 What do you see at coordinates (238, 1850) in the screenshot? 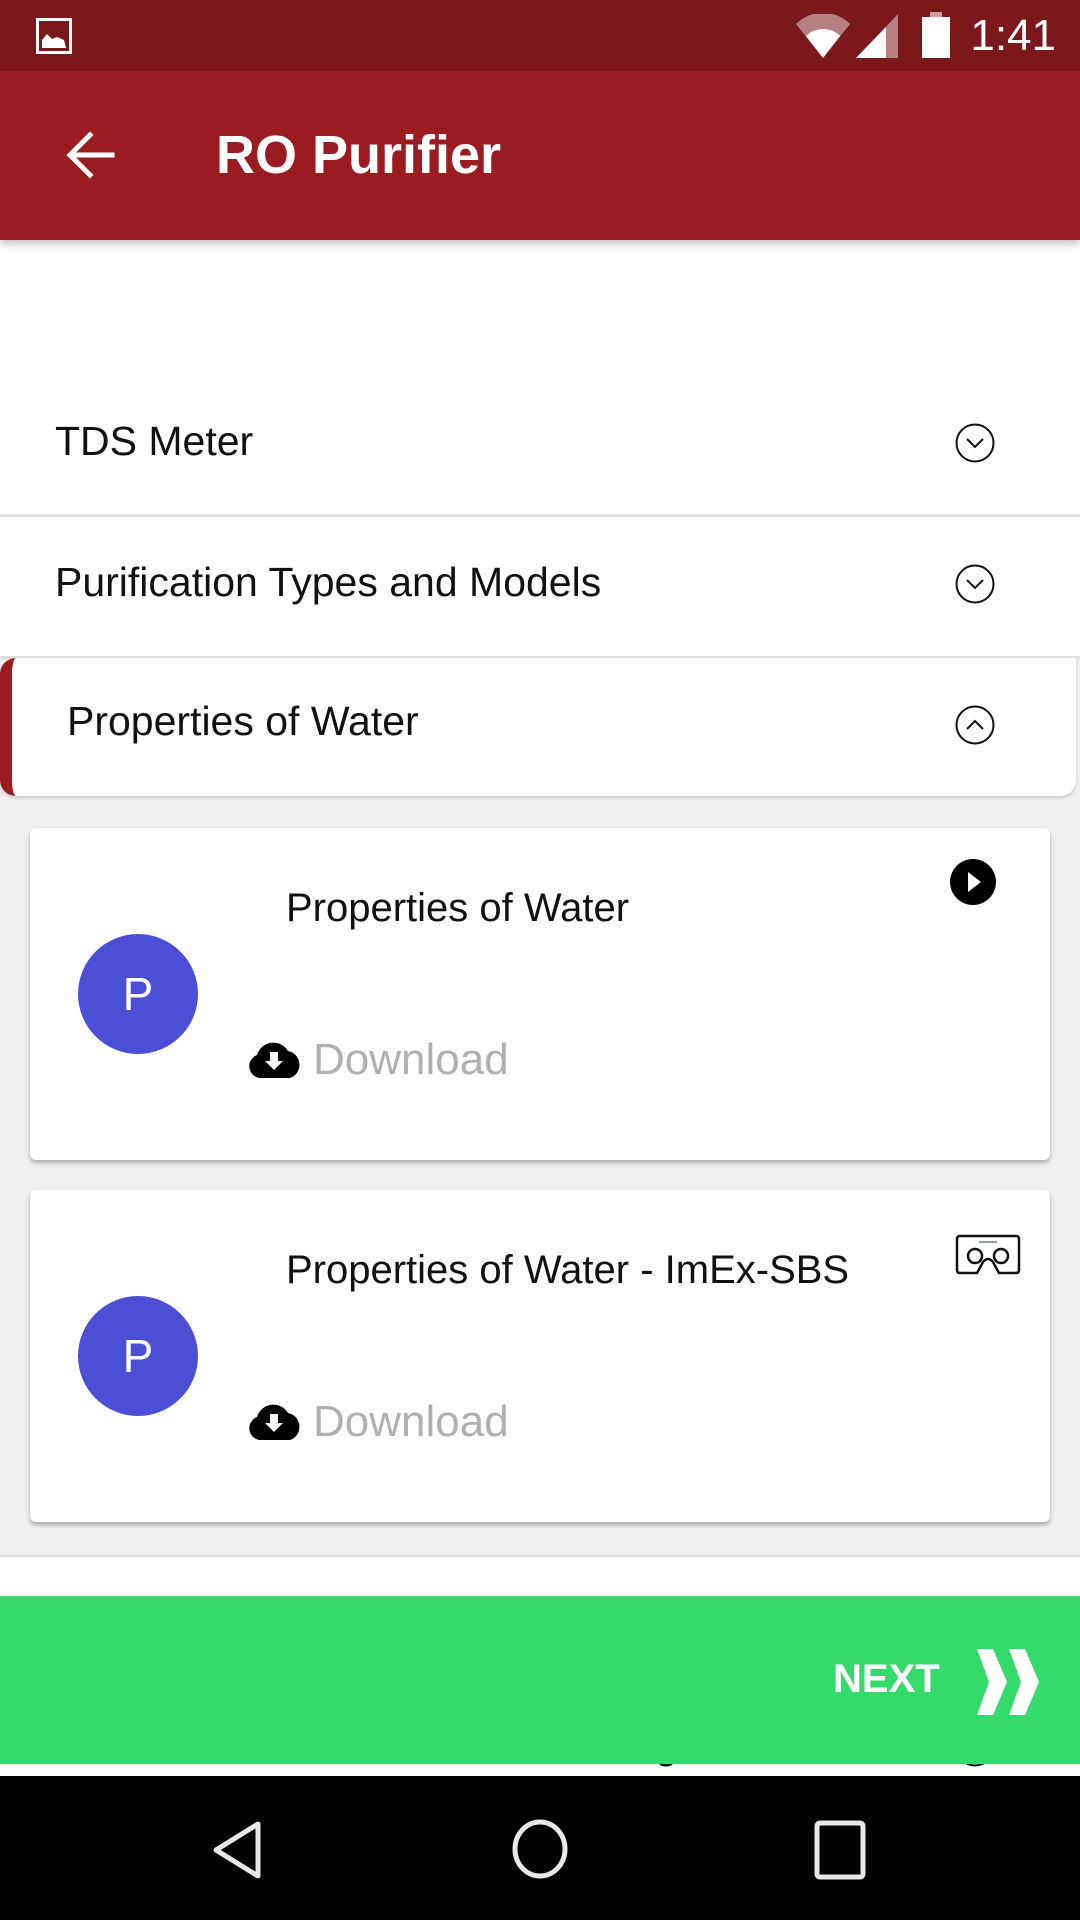
I see `nav-back-button` at bounding box center [238, 1850].